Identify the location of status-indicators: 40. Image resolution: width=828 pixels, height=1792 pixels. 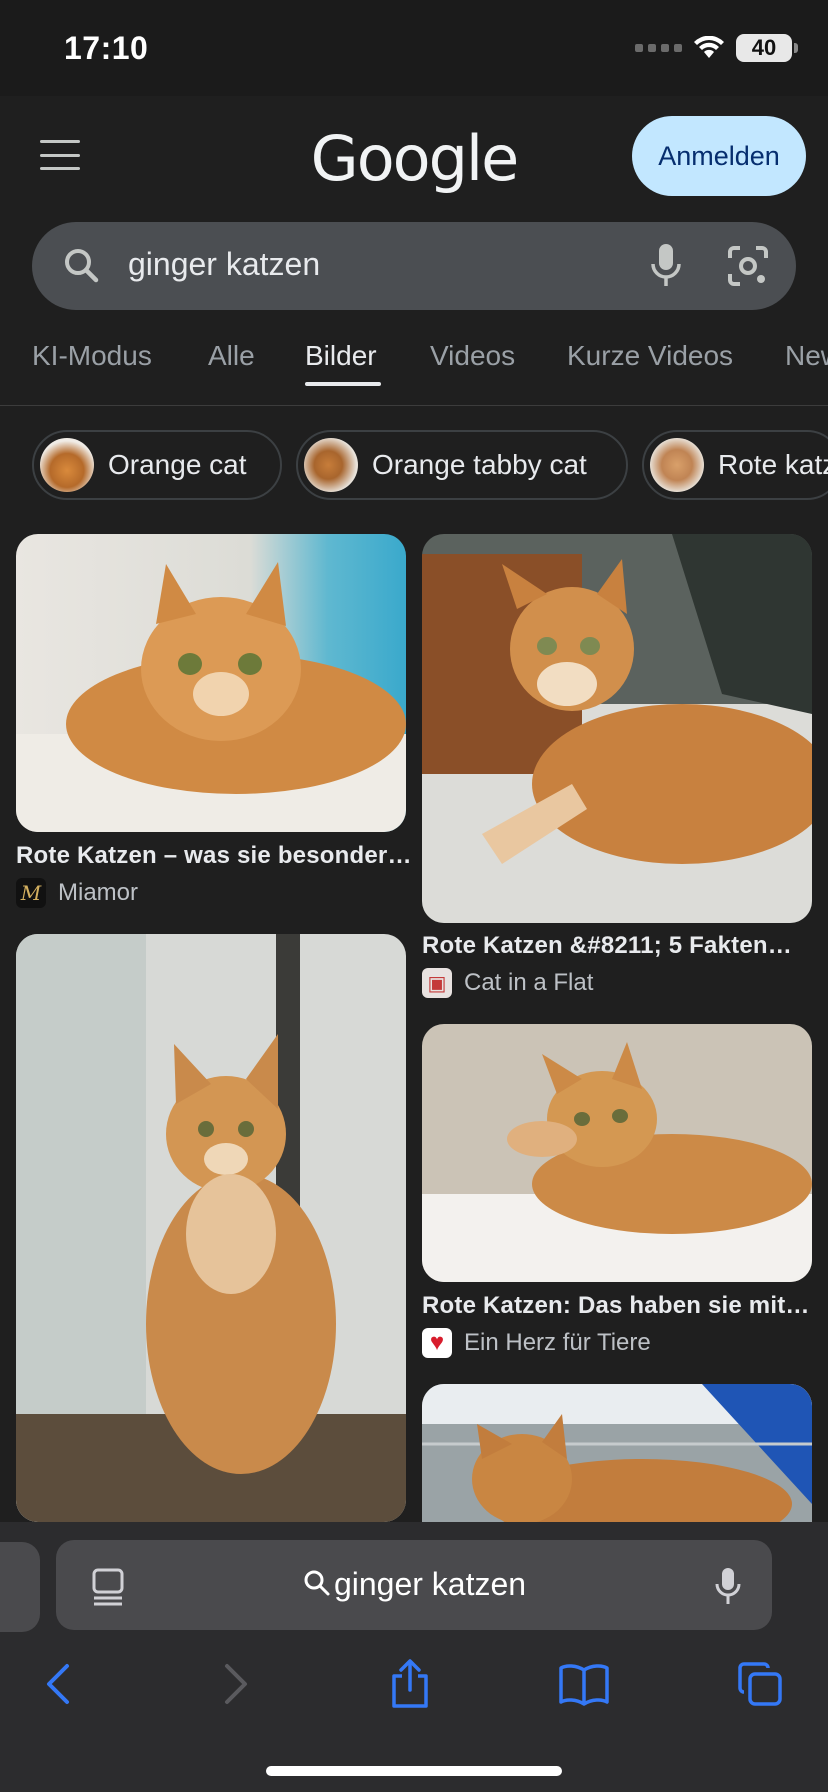
(716, 48).